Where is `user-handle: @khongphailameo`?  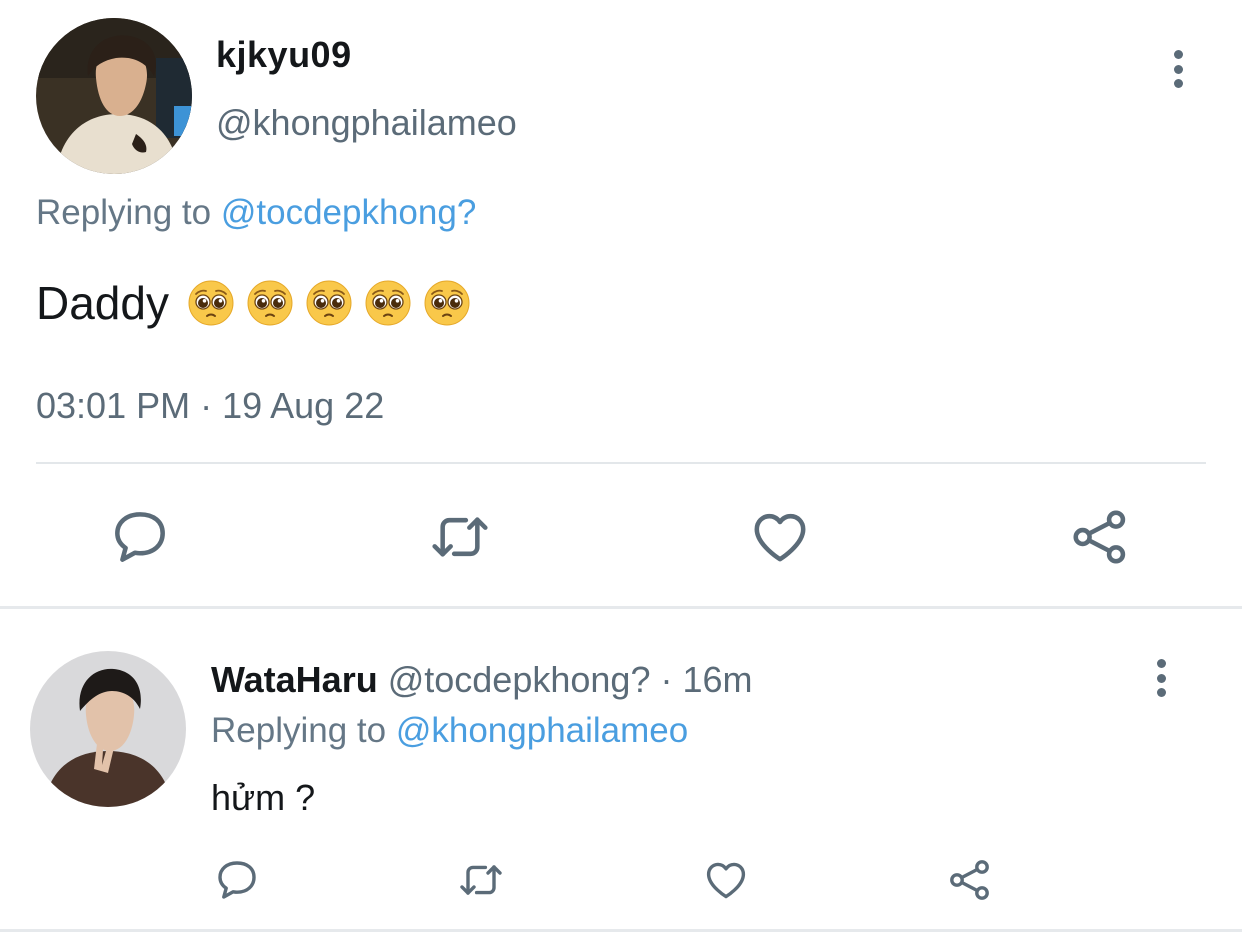
user-handle: @khongphailameo is located at coordinates (366, 123).